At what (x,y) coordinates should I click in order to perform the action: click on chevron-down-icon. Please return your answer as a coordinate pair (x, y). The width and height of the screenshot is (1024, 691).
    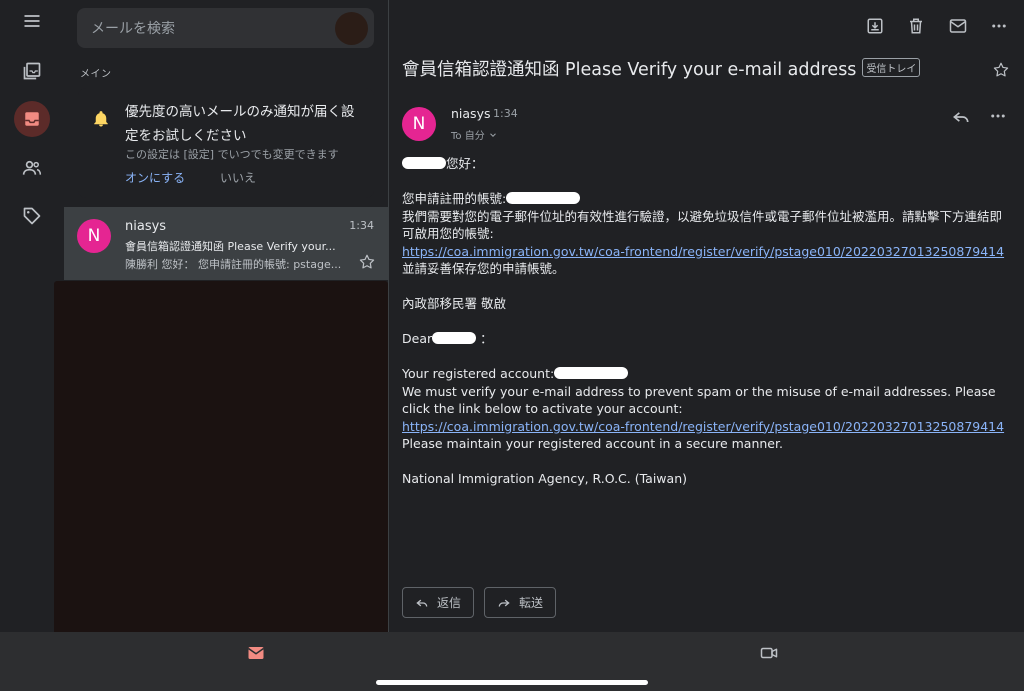
    Looking at the image, I should click on (493, 135).